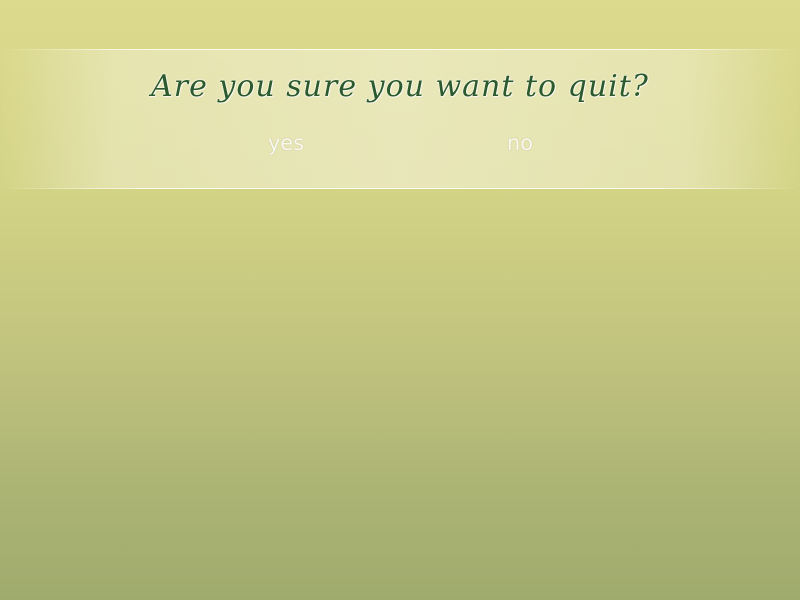  Describe the element at coordinates (400, 86) in the screenshot. I see `quit-prompt-text: Are you sure you want to quit?` at that location.